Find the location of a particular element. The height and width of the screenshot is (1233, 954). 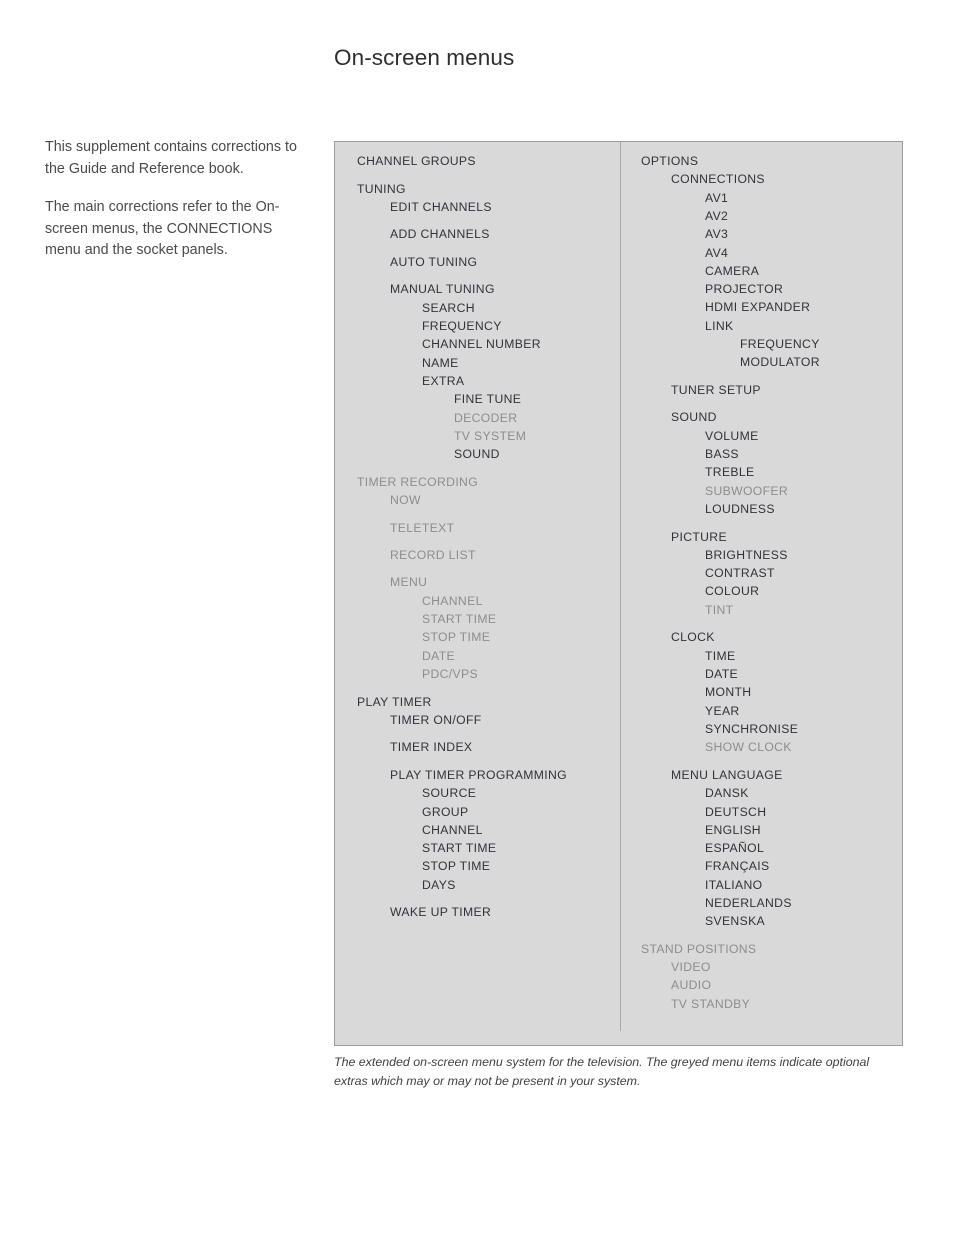

menu-item-record-list: RECORD LIST is located at coordinates (433, 555).